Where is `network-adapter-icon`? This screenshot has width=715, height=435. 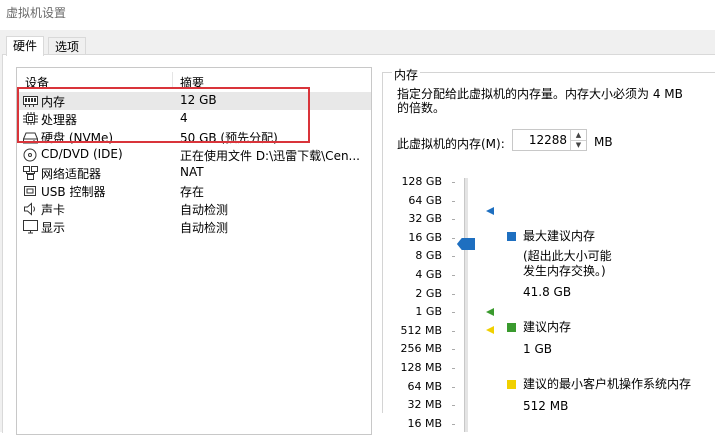
network-adapter-icon is located at coordinates (30, 173).